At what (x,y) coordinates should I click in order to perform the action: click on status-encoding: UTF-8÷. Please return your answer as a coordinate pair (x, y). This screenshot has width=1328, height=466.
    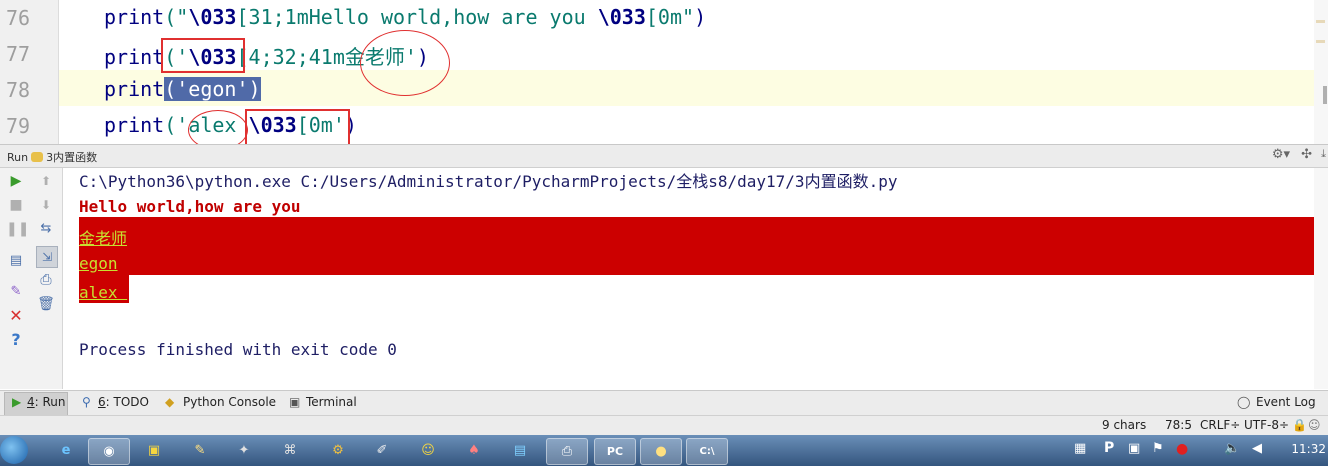
    Looking at the image, I should click on (1266, 425).